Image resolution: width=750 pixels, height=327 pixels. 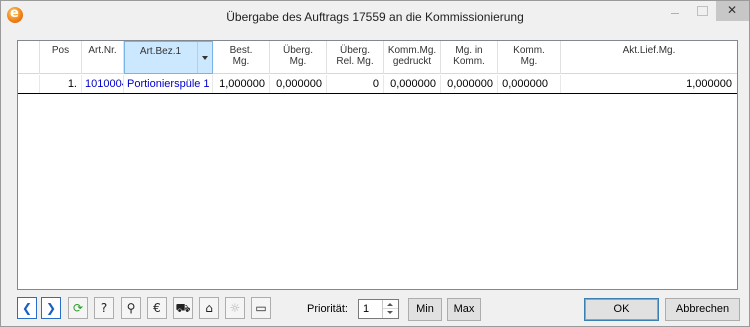 What do you see at coordinates (298, 84) in the screenshot?
I see `cell-uebg-mg: 0,000000` at bounding box center [298, 84].